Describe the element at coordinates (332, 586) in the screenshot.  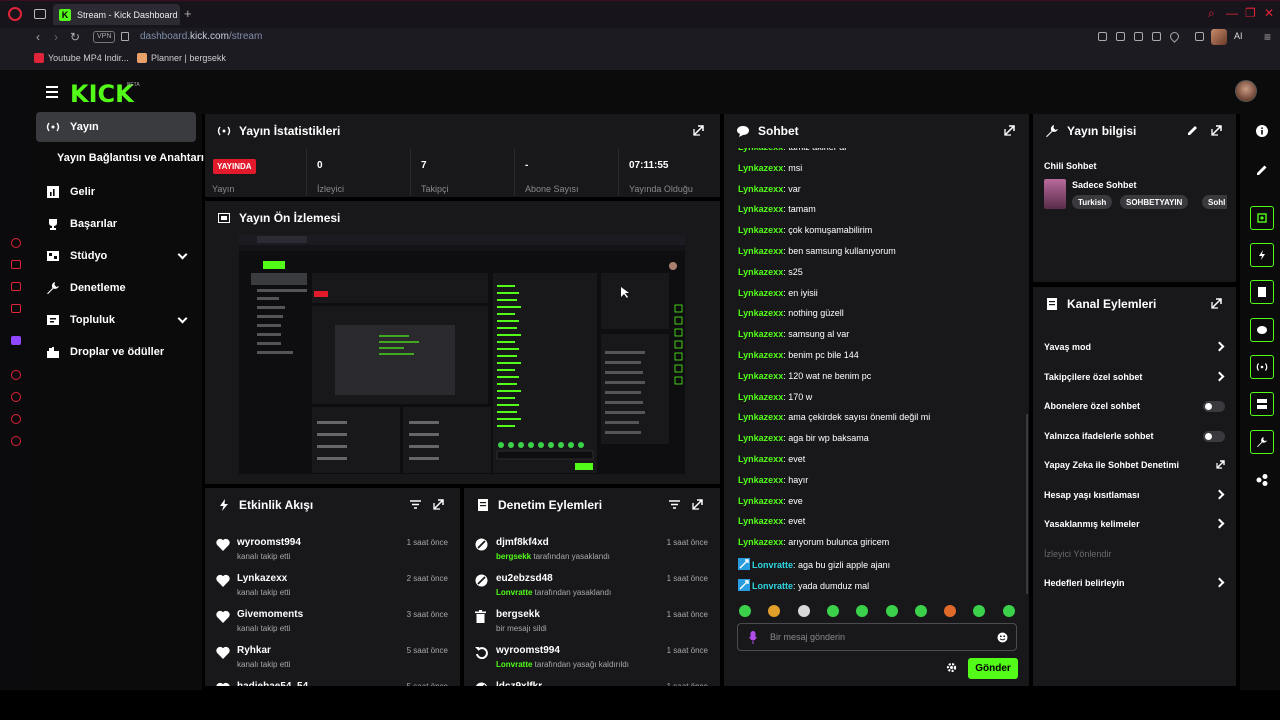
I see `list-item: Lynkazexx kanalı takip etti 2 saat önce` at that location.